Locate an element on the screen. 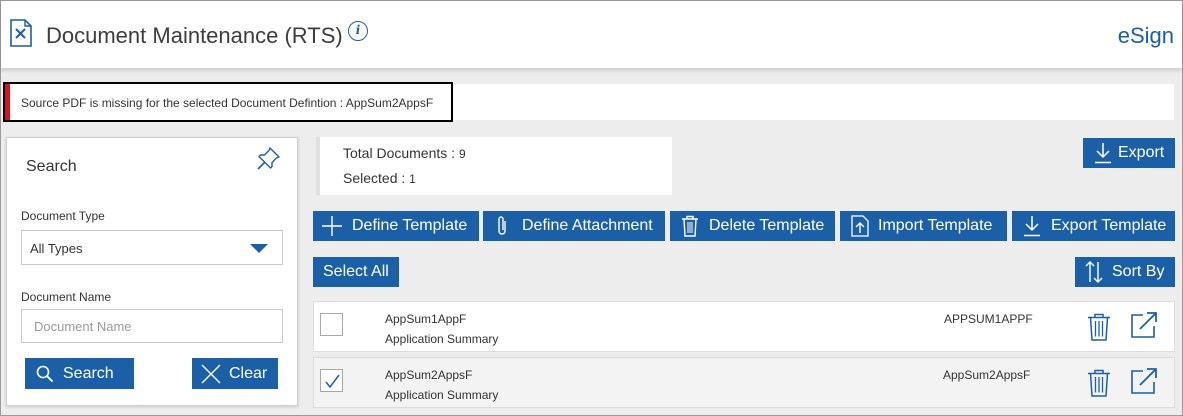 The image size is (1183, 416). document-name-input is located at coordinates (152, 326).